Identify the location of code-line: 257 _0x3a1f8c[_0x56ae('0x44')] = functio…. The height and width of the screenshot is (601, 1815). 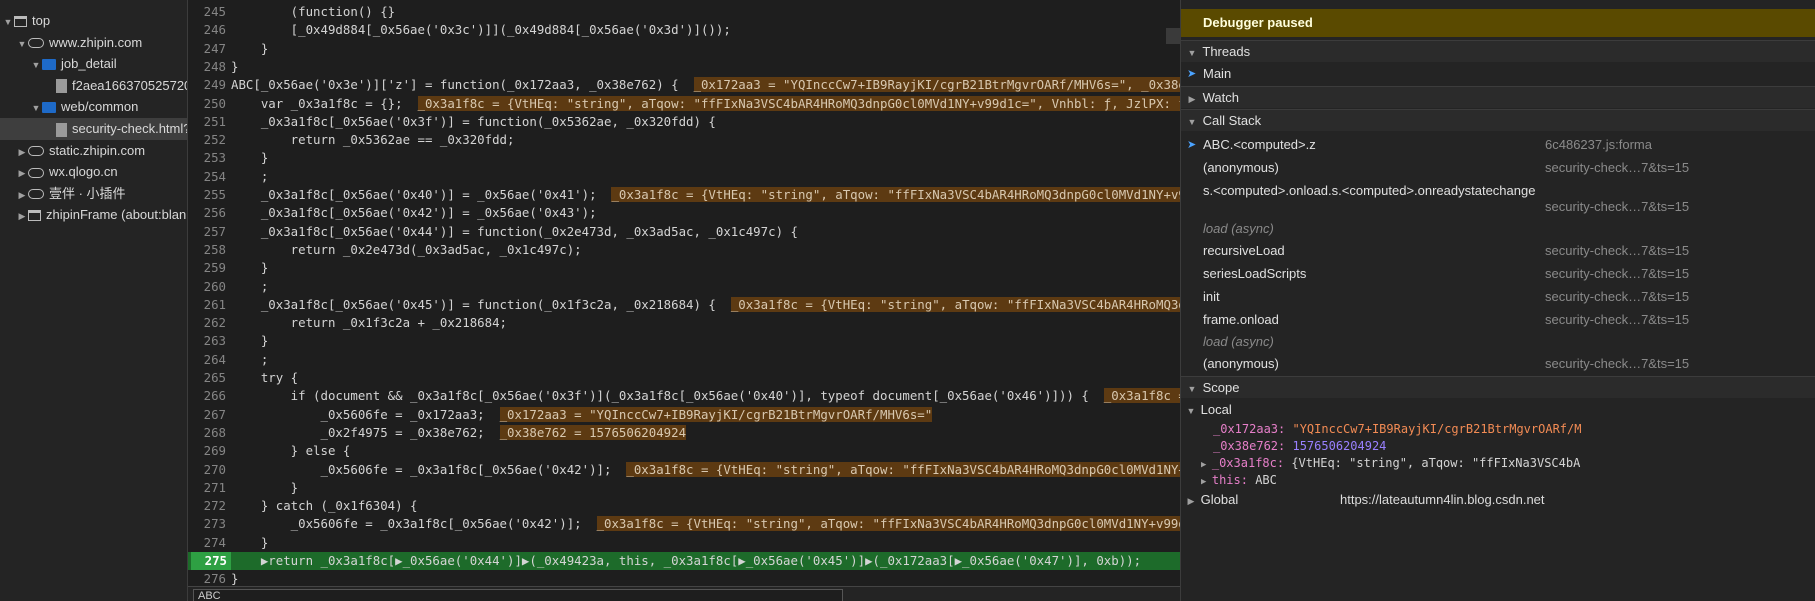
(684, 232).